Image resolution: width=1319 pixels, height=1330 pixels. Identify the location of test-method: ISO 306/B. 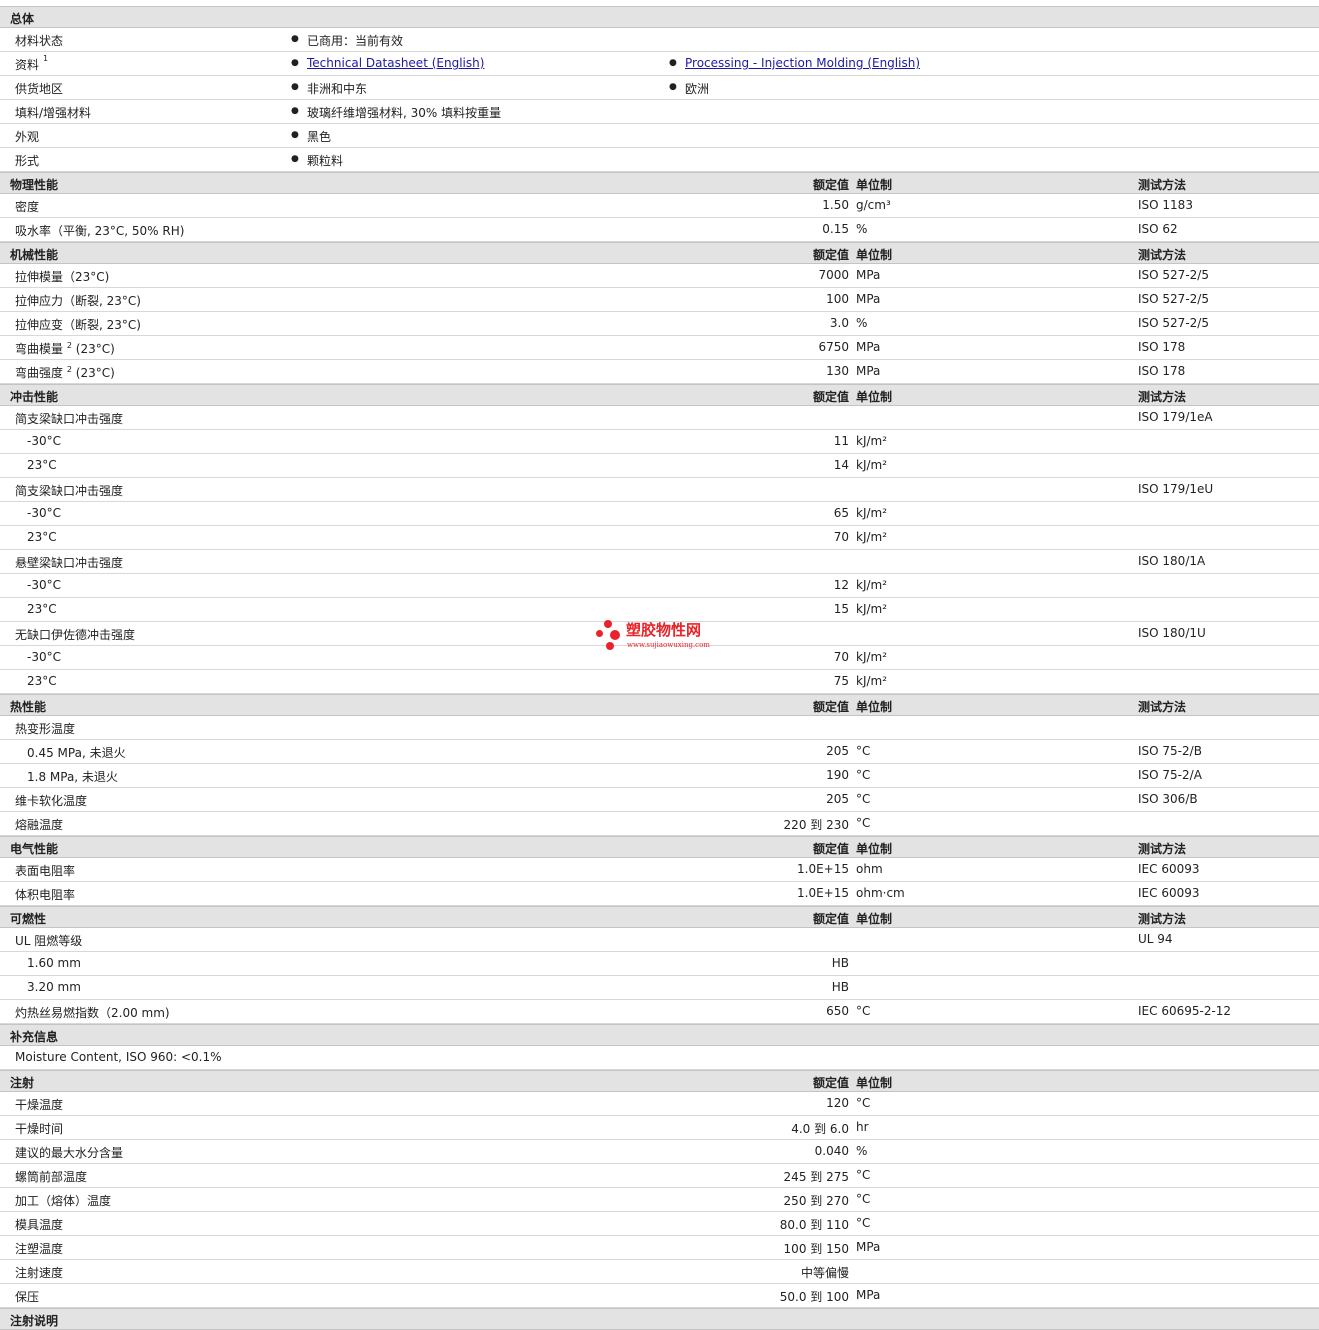
(1168, 799).